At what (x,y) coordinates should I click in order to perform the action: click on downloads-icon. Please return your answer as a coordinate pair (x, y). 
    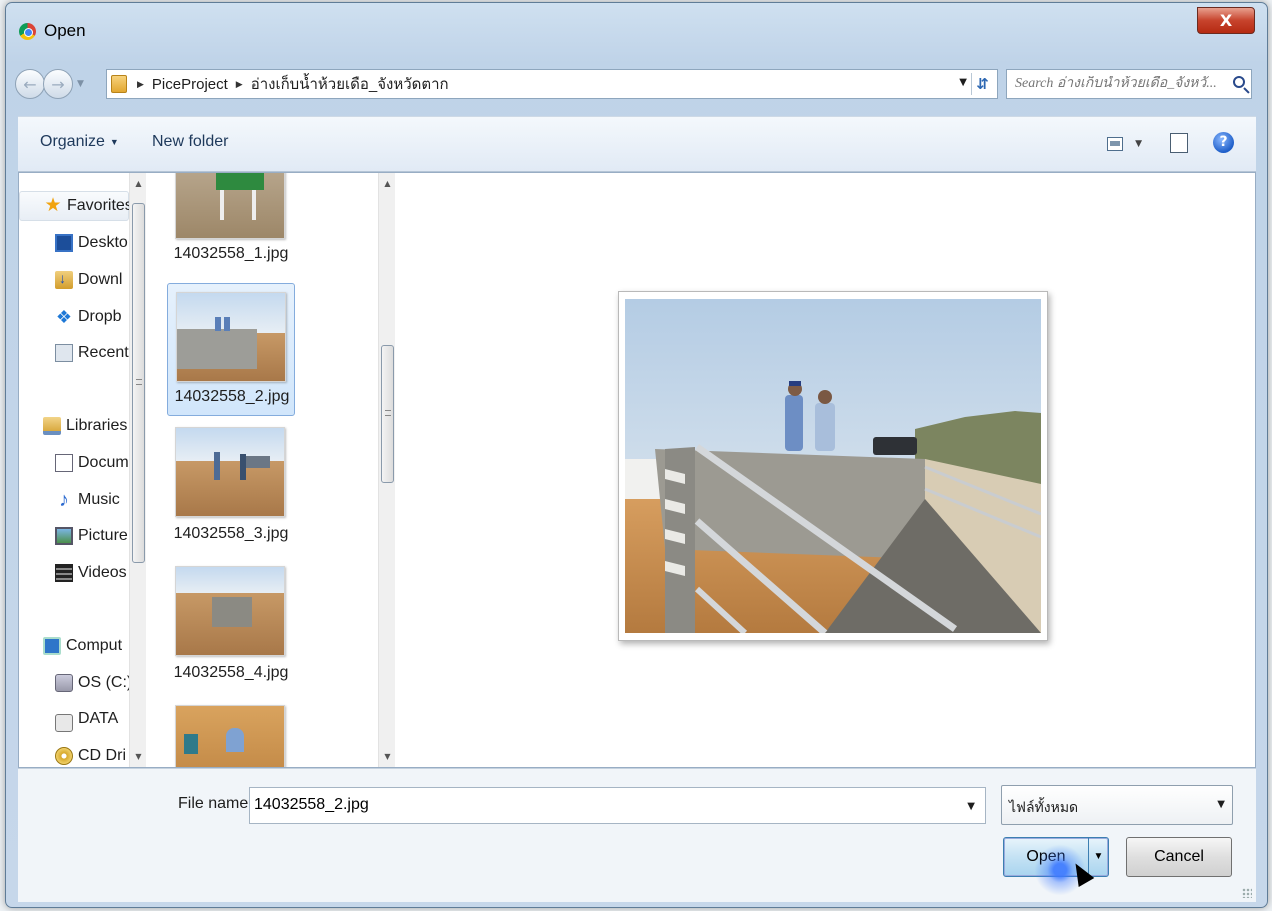
    Looking at the image, I should click on (64, 279).